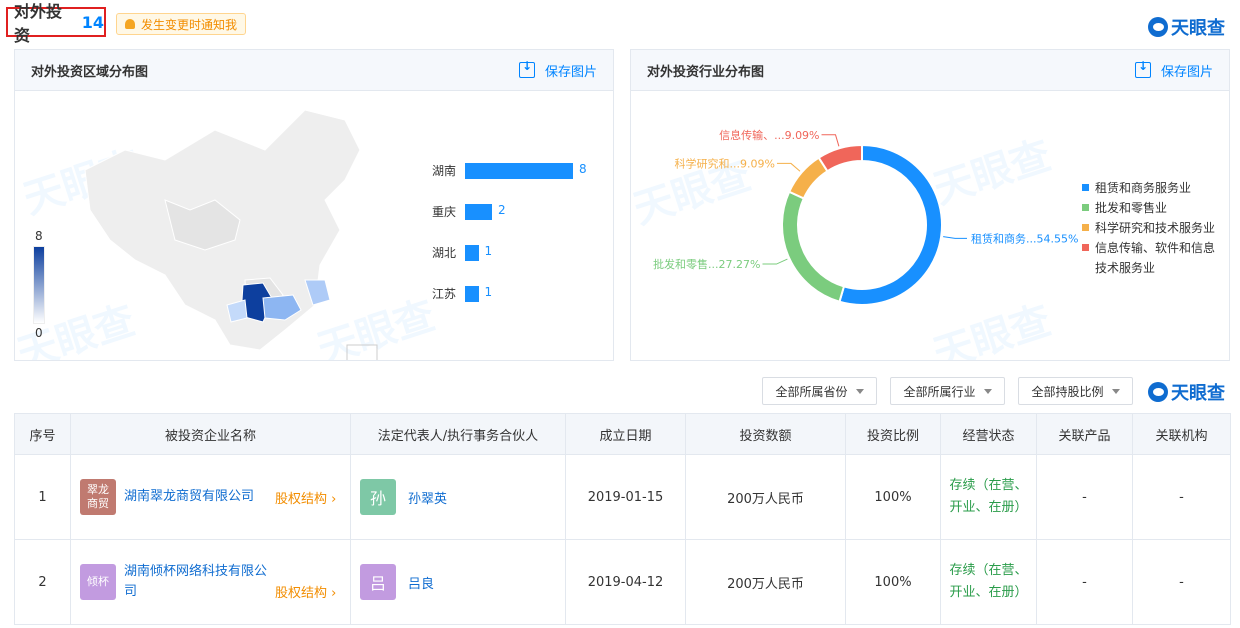 The image size is (1240, 628). I want to click on company-name-link: 湖南翠龙商贸有限公司, so click(196, 497).